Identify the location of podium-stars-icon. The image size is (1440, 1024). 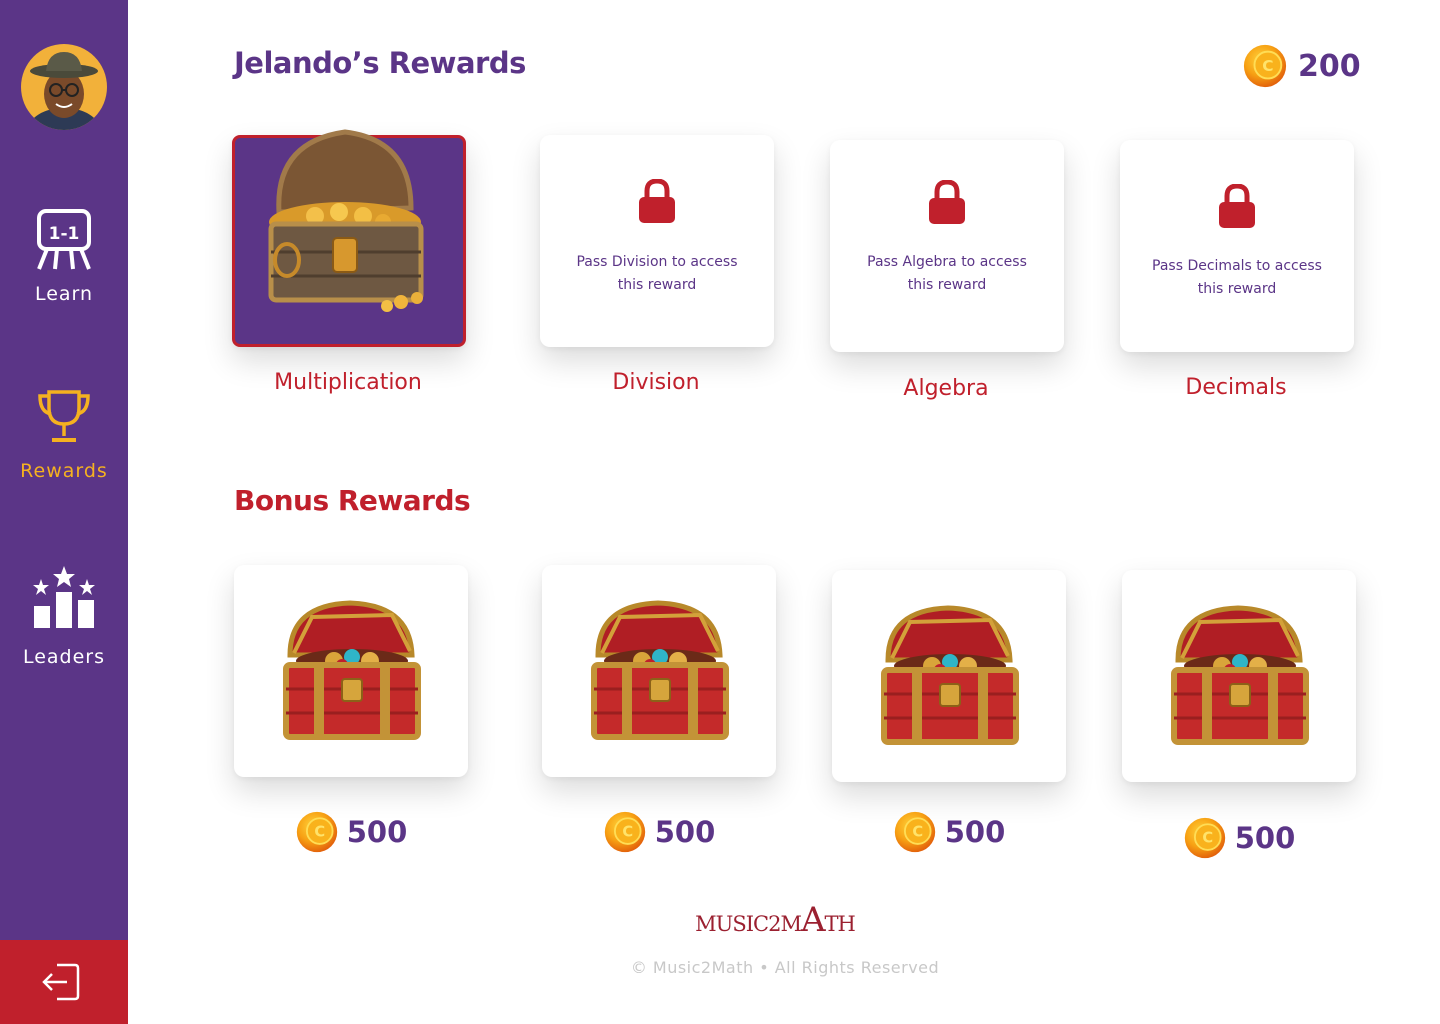
(64, 597).